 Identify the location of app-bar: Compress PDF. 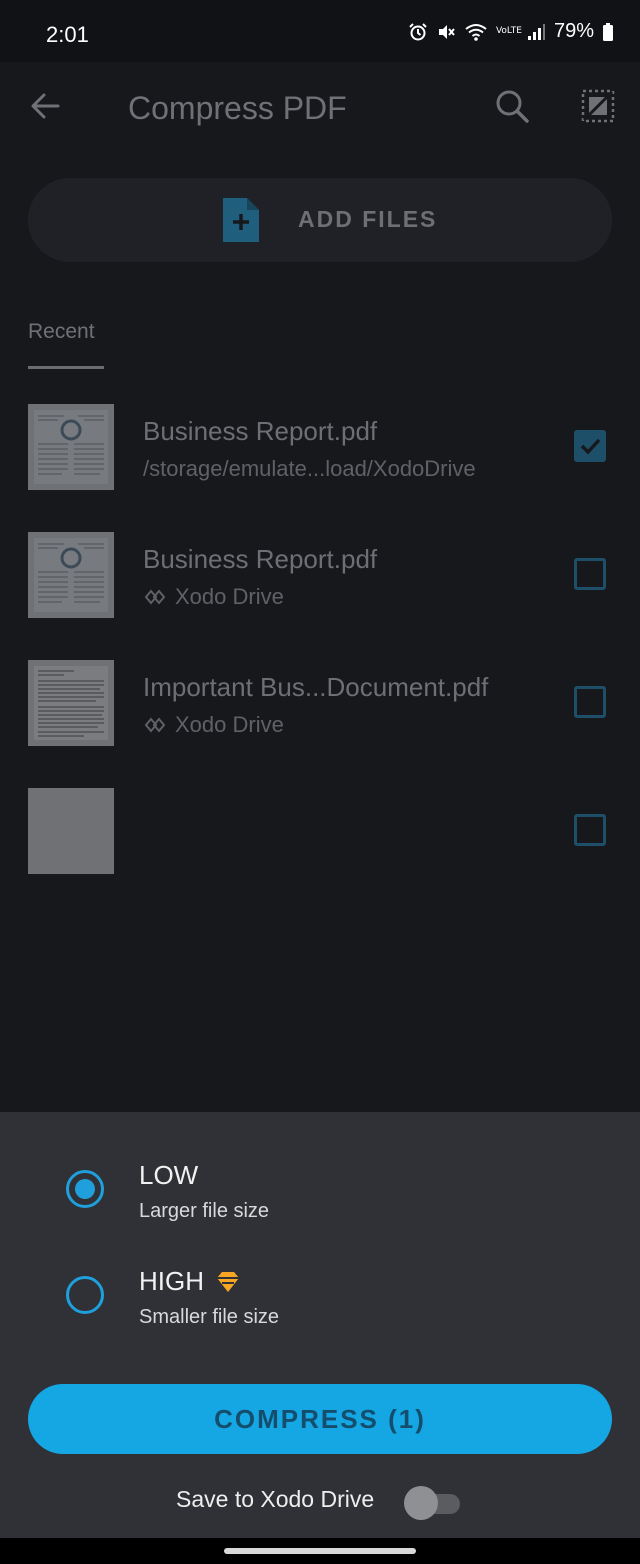
(320, 108).